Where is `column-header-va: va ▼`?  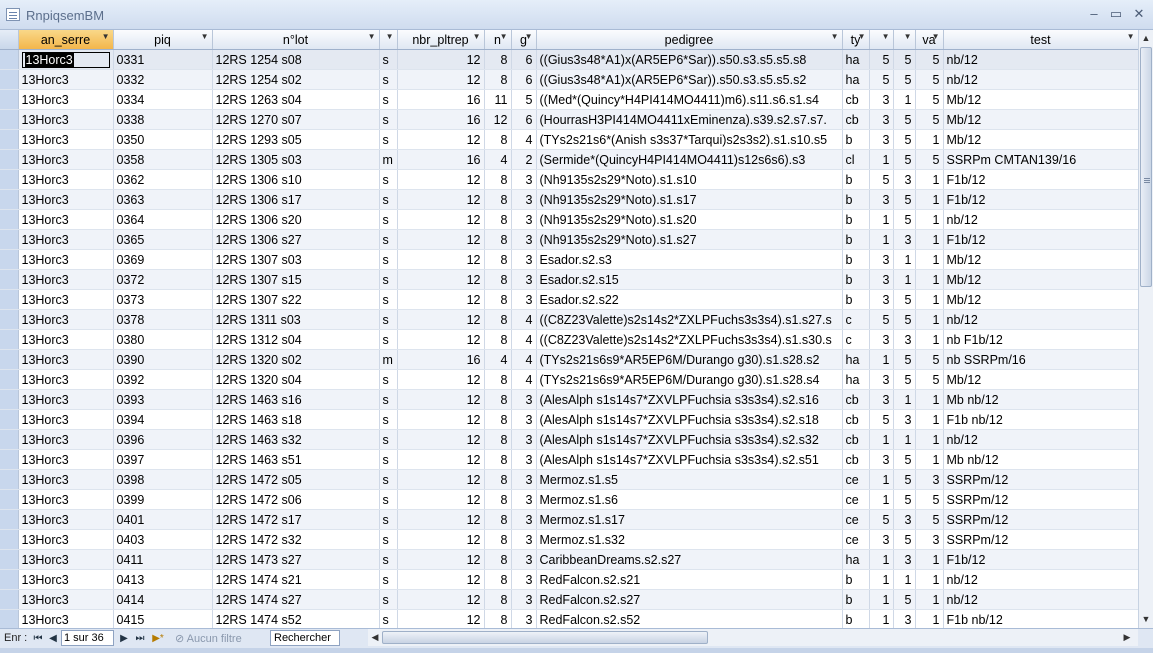 column-header-va: va ▼ is located at coordinates (929, 40).